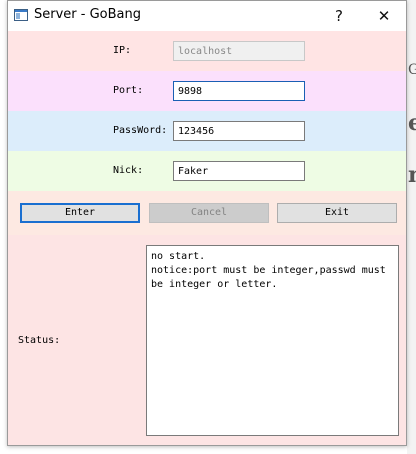 The width and height of the screenshot is (416, 454). Describe the element at coordinates (21, 15) in the screenshot. I see `app-window-icon` at that location.